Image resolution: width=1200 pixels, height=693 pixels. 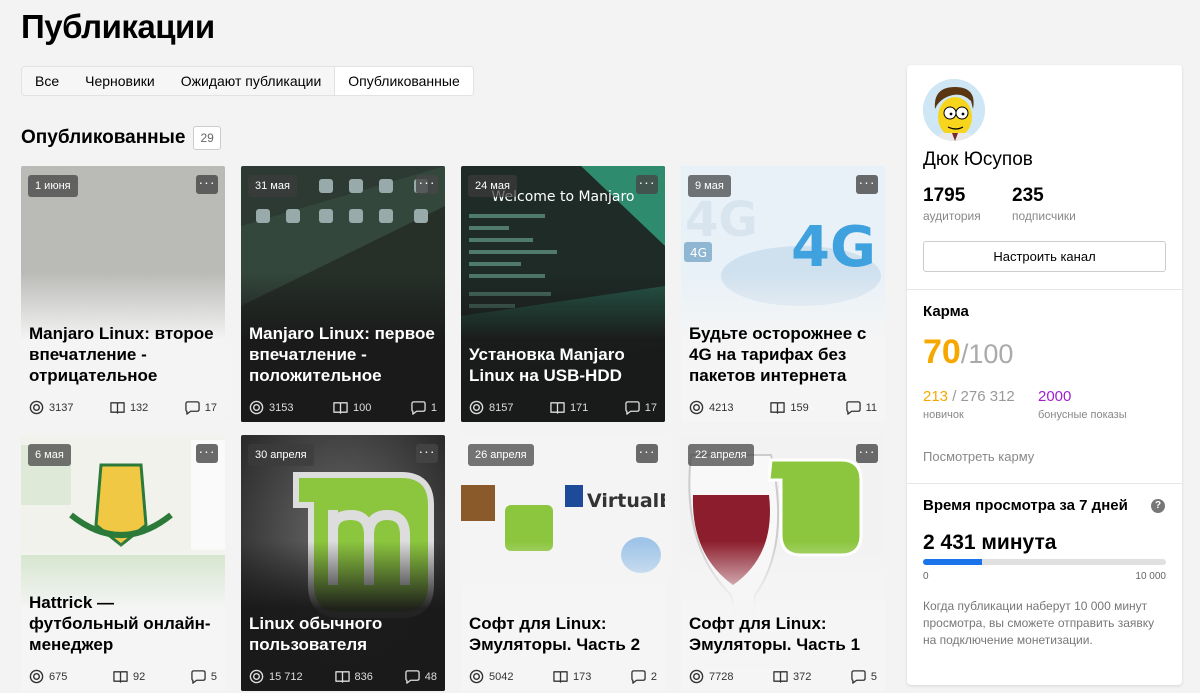 What do you see at coordinates (129, 676) in the screenshot?
I see `reads-stat: 92` at bounding box center [129, 676].